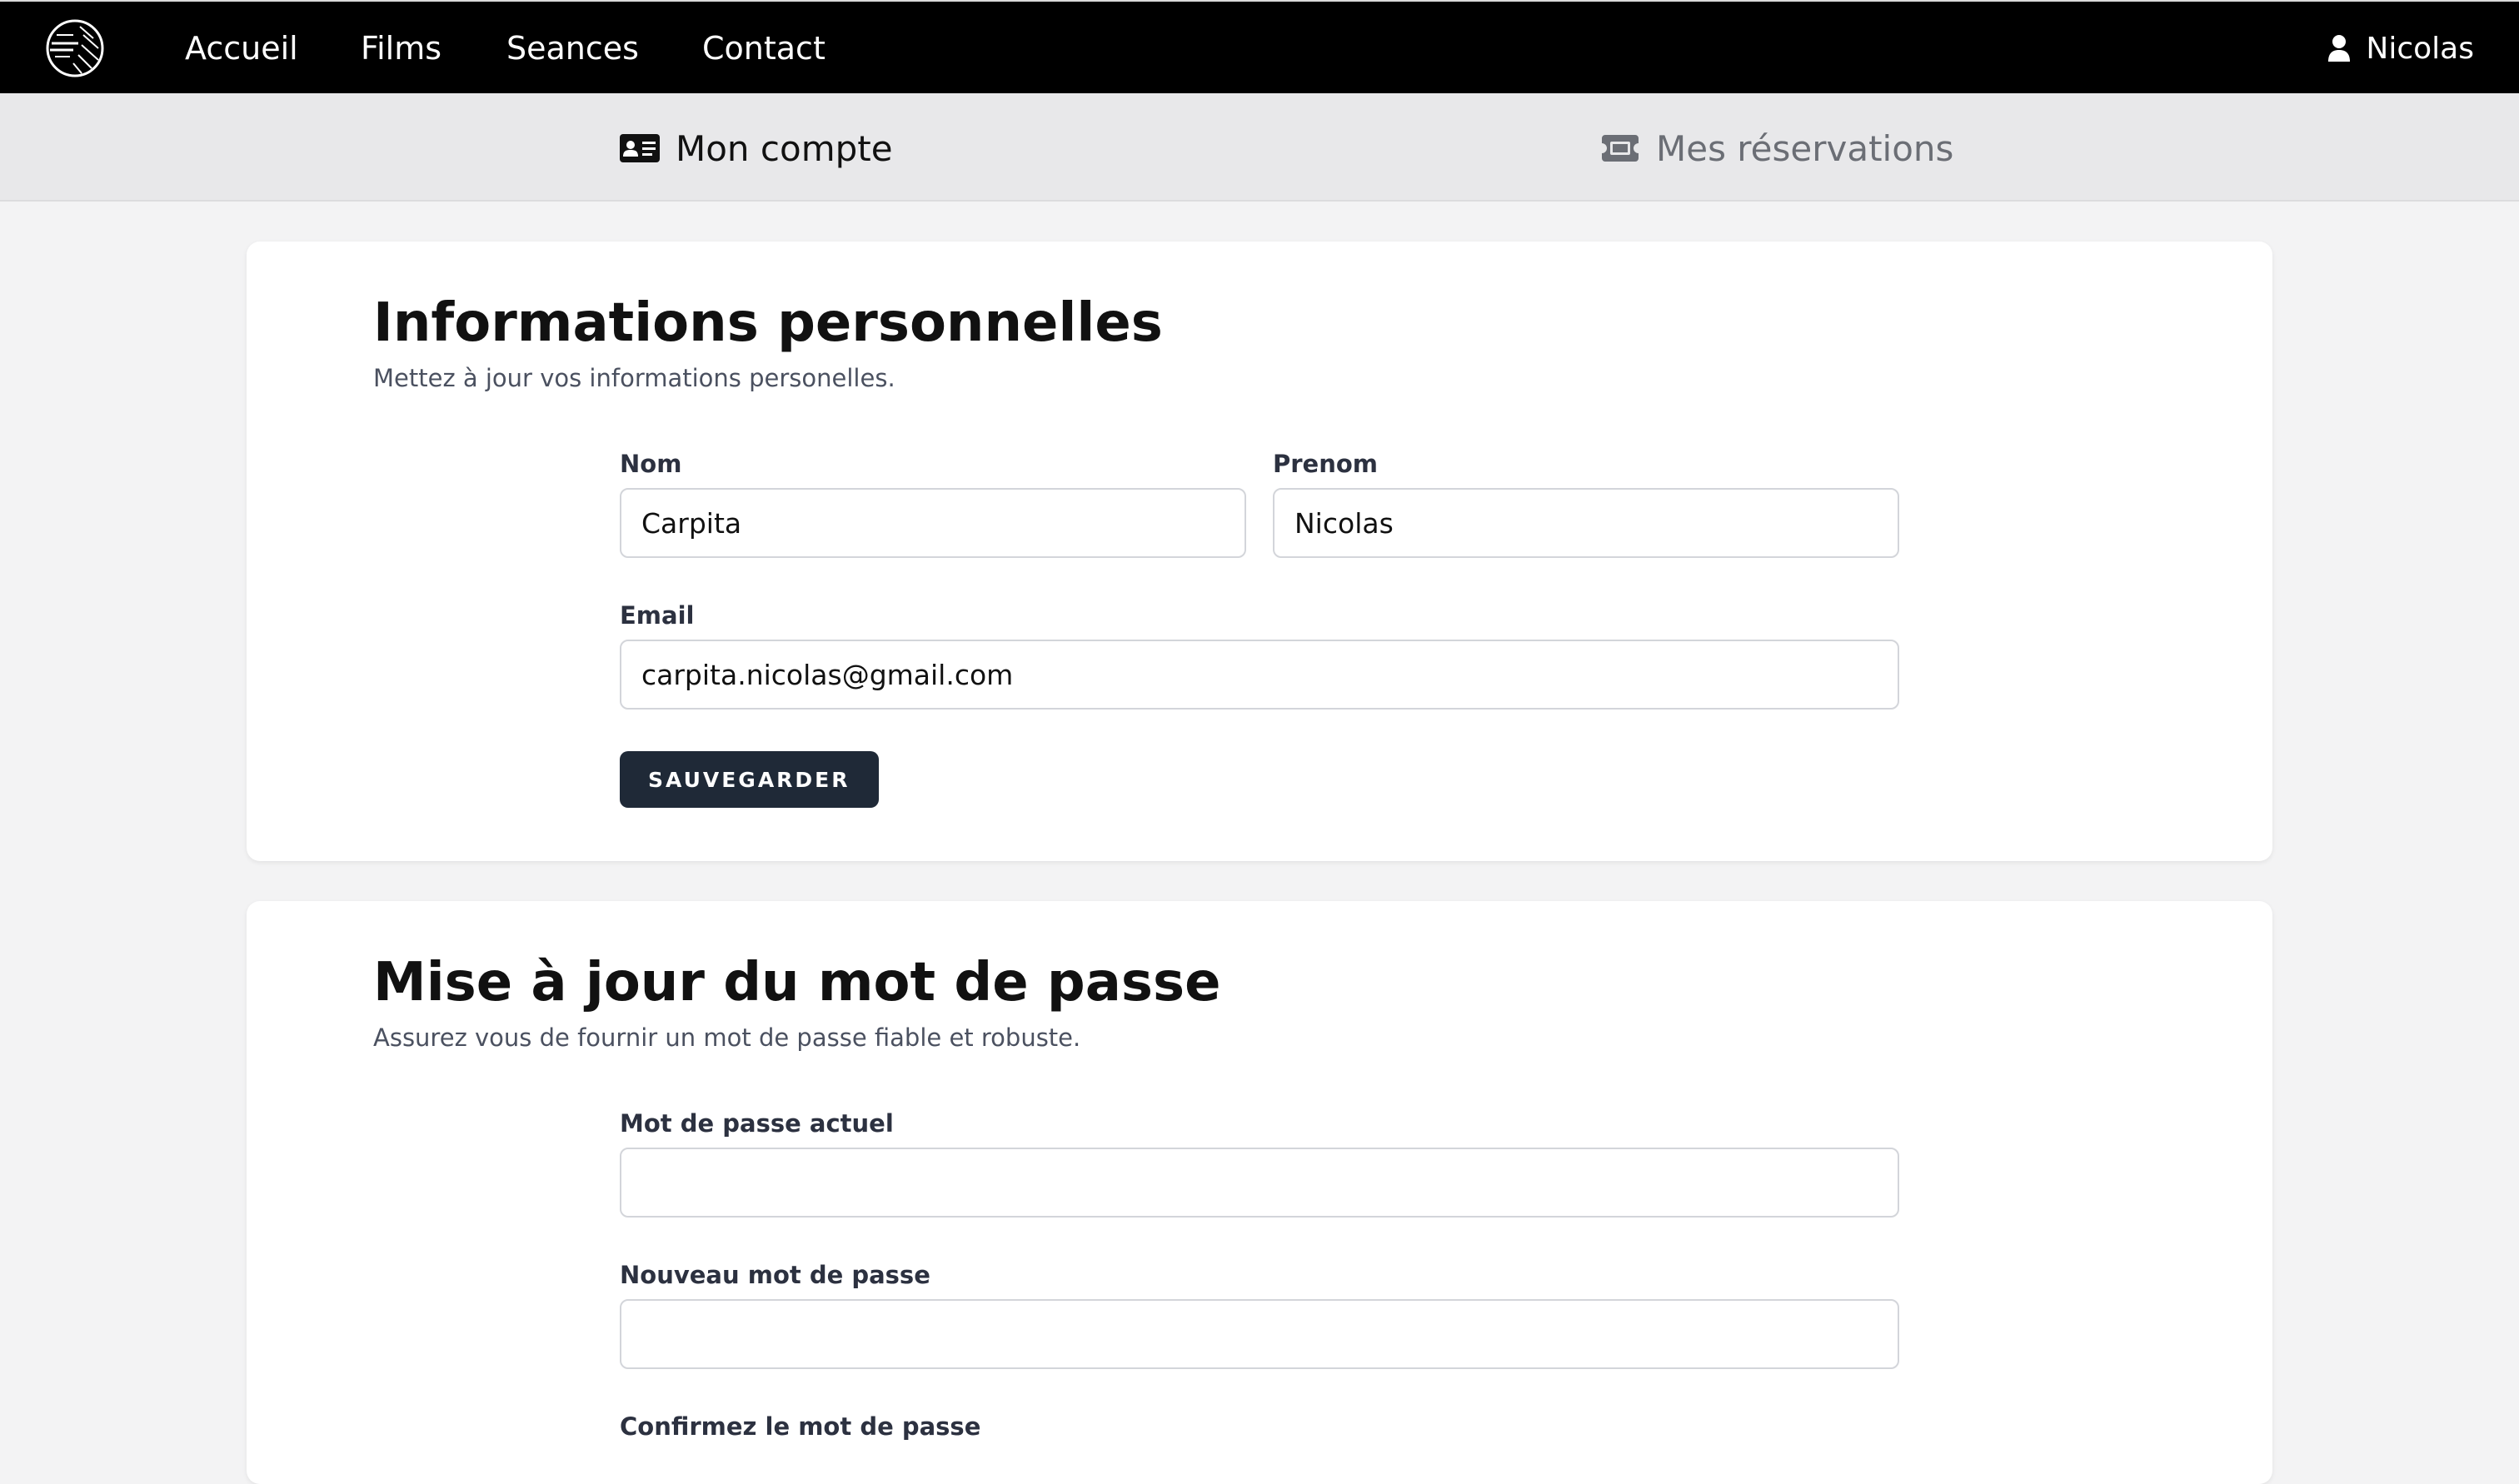 This screenshot has width=2519, height=1484. I want to click on confirm-password-label: Confirmez le mot de passe, so click(800, 1426).